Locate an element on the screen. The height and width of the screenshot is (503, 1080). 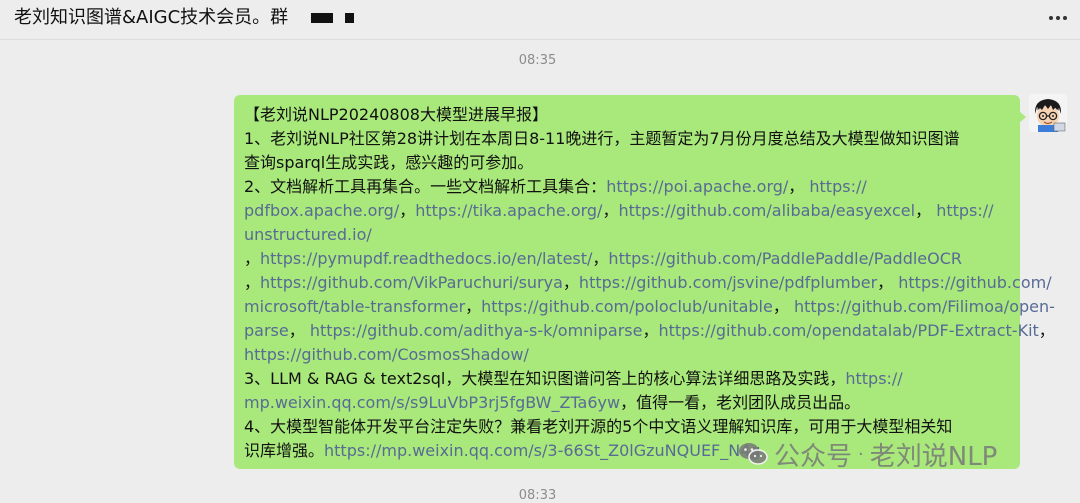
message-link: parse is located at coordinates (266, 330).